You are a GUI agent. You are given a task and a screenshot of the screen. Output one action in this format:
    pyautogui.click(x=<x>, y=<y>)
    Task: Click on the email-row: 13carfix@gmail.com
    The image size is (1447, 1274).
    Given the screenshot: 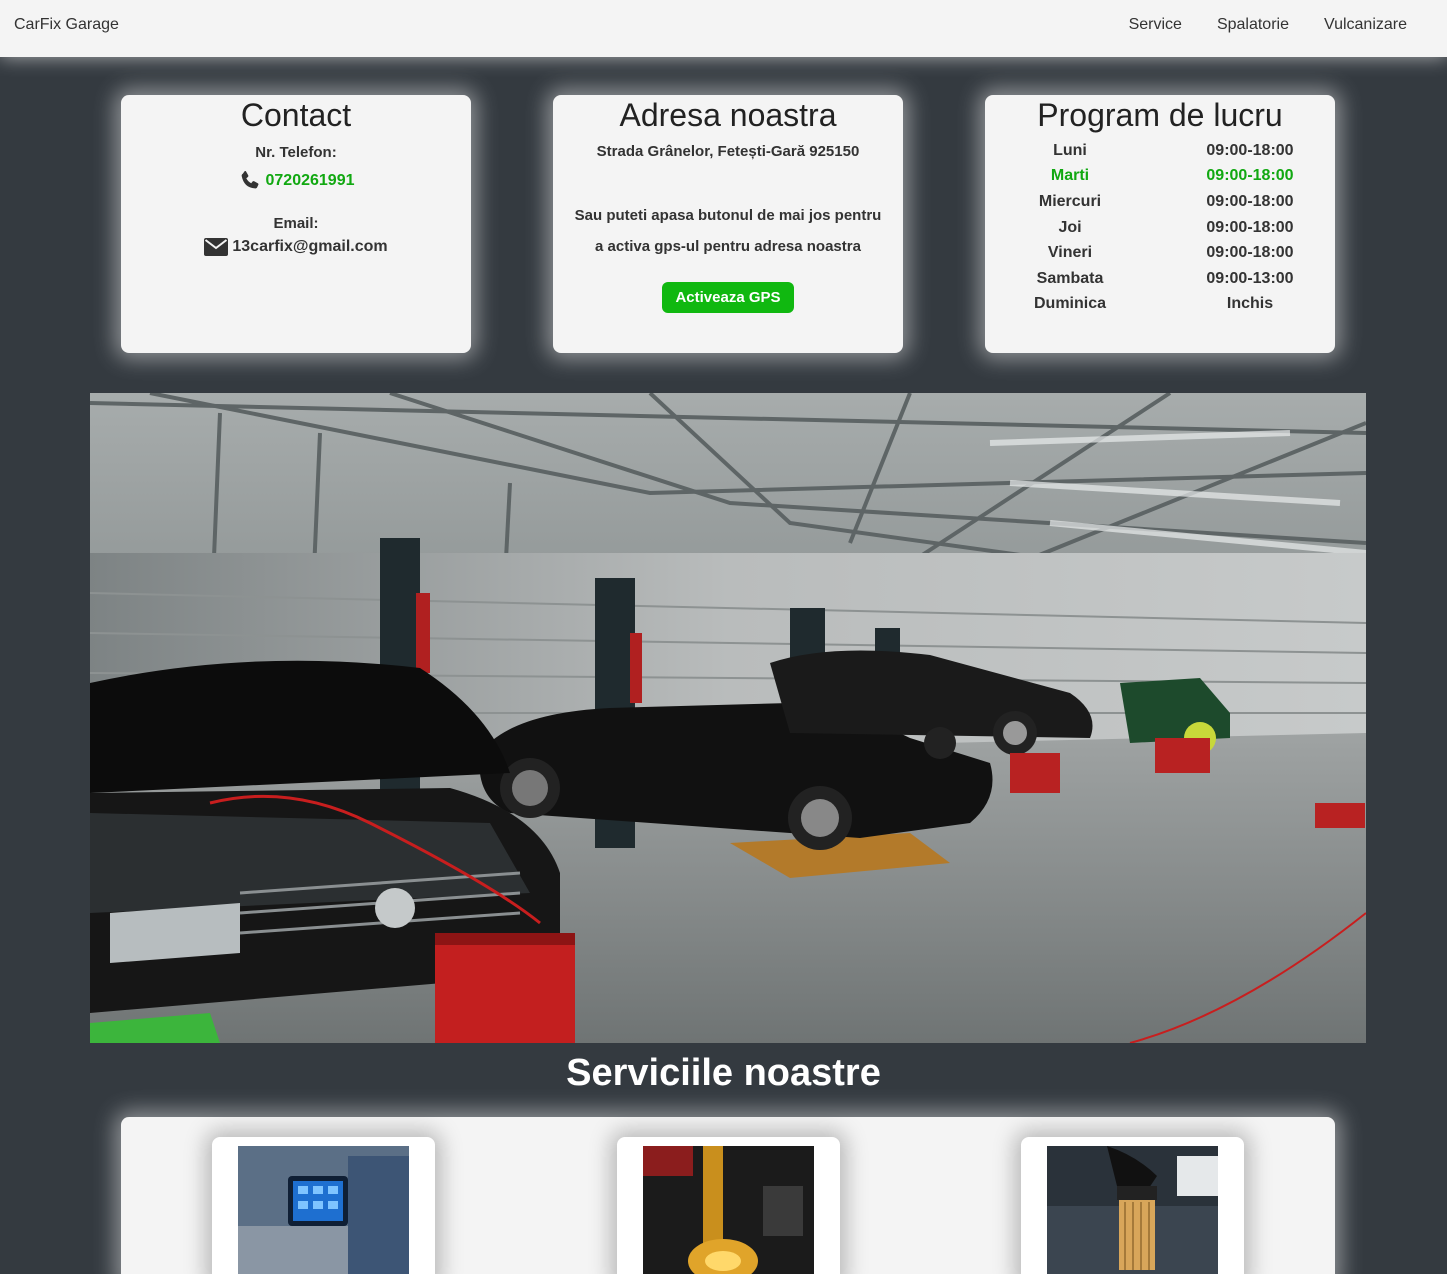 What is the action you would take?
    pyautogui.click(x=296, y=247)
    